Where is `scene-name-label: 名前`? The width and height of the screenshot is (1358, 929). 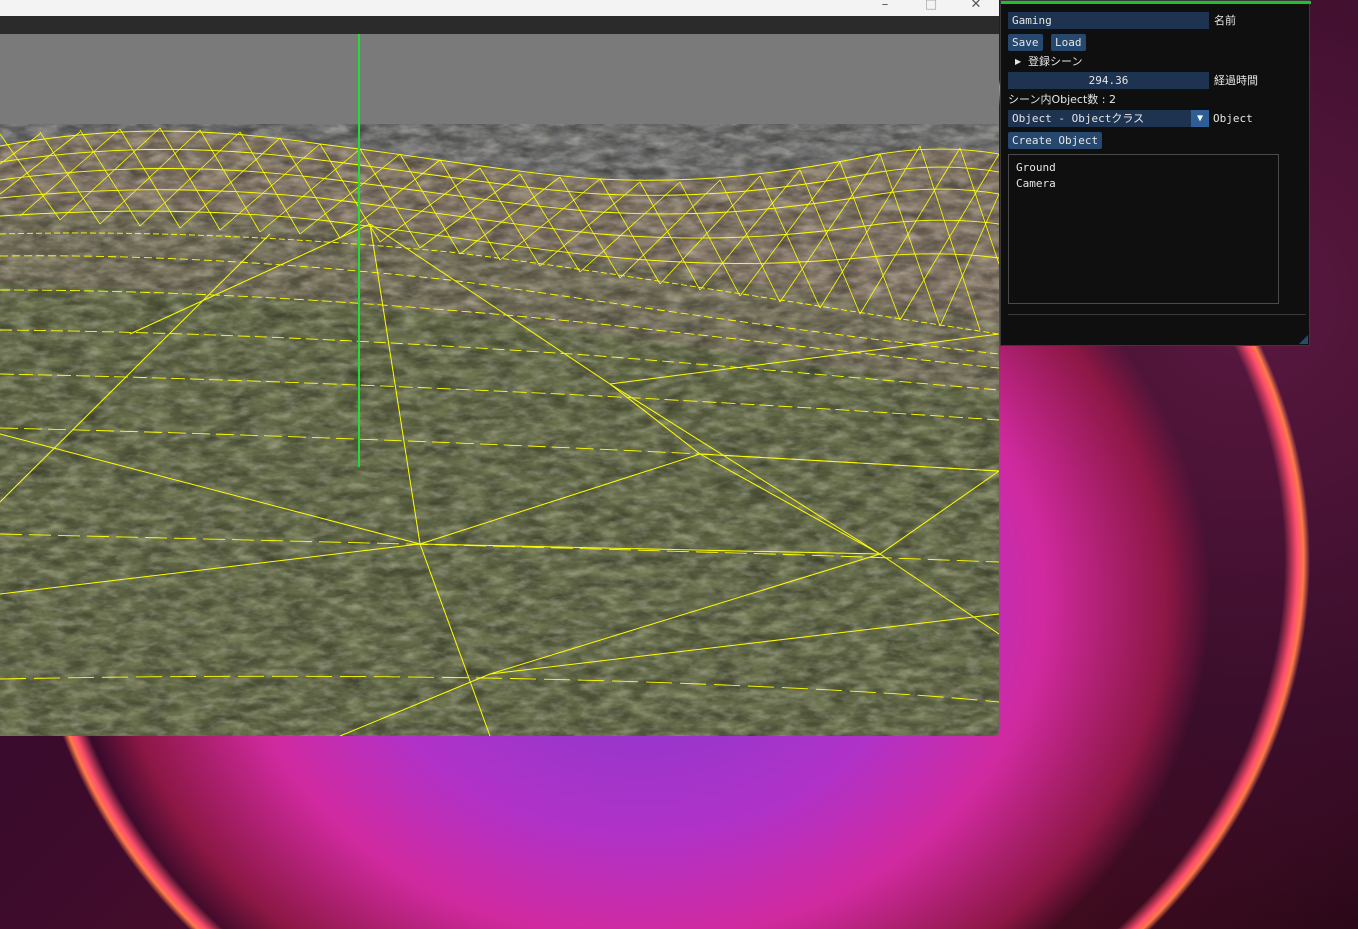 scene-name-label: 名前 is located at coordinates (1225, 20).